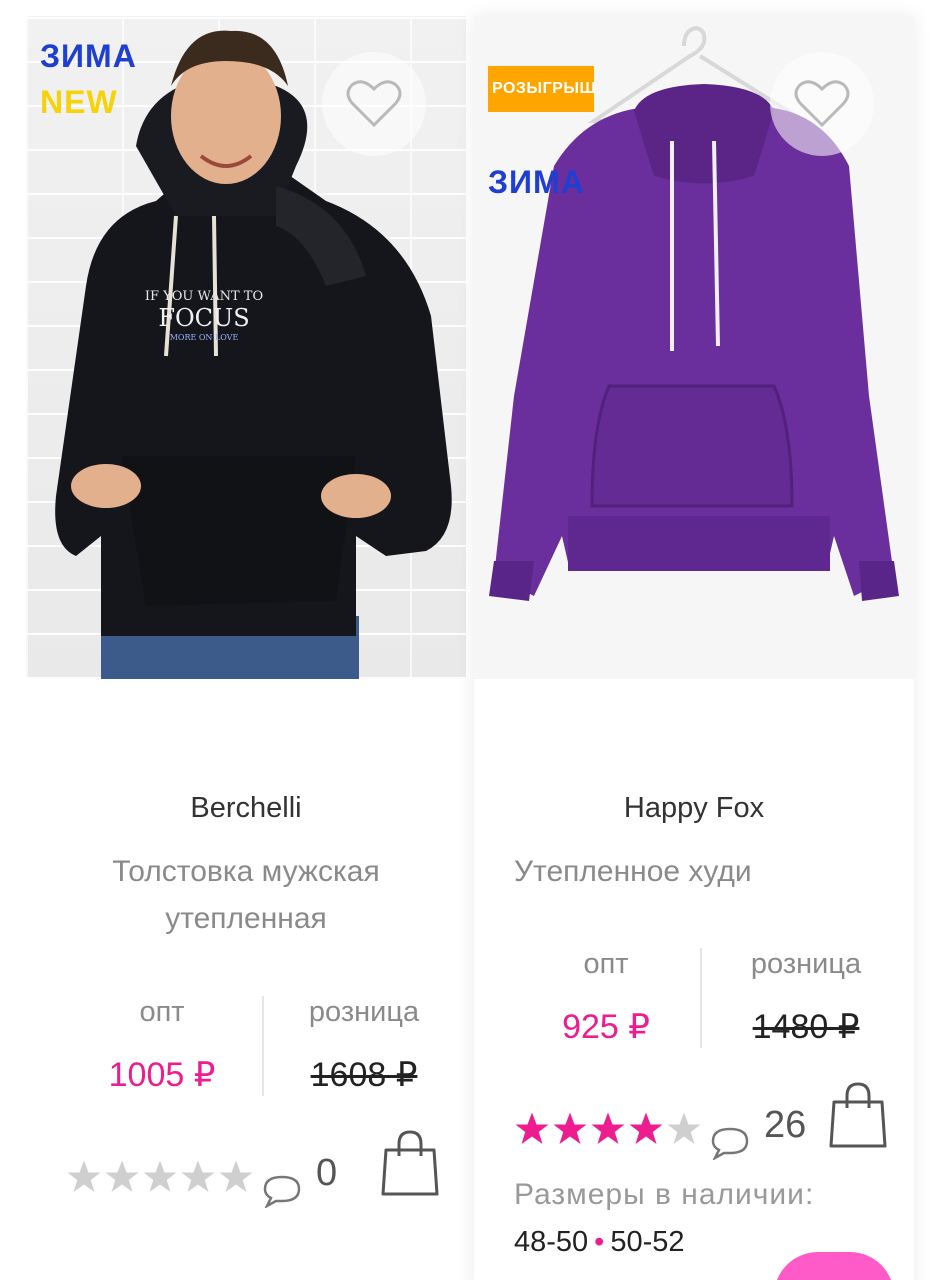  What do you see at coordinates (204, 337) in the screenshot?
I see `svg-text: MORE ON LOVE` at bounding box center [204, 337].